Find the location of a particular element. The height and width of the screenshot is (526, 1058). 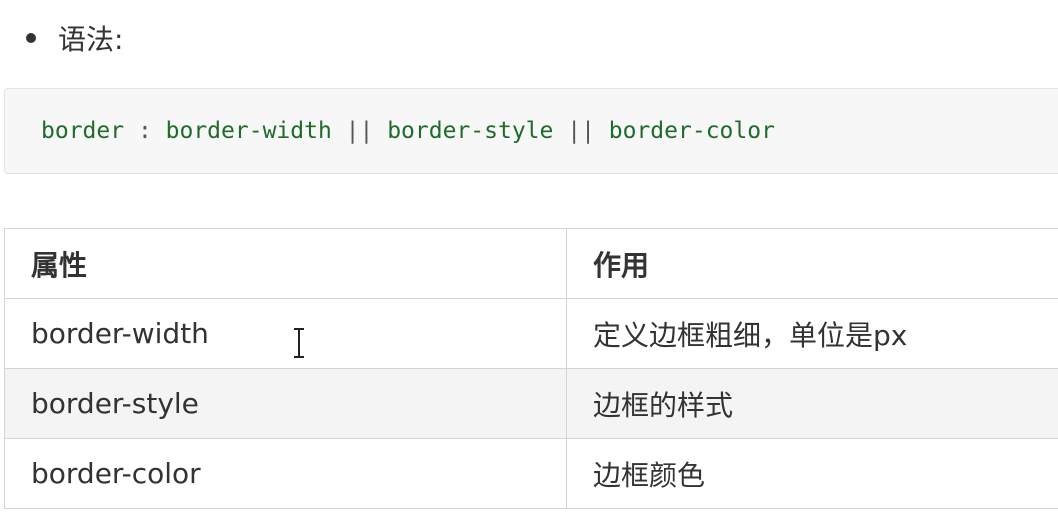

table-row: border-width 定义边框粗细，单位是px is located at coordinates (531, 333).